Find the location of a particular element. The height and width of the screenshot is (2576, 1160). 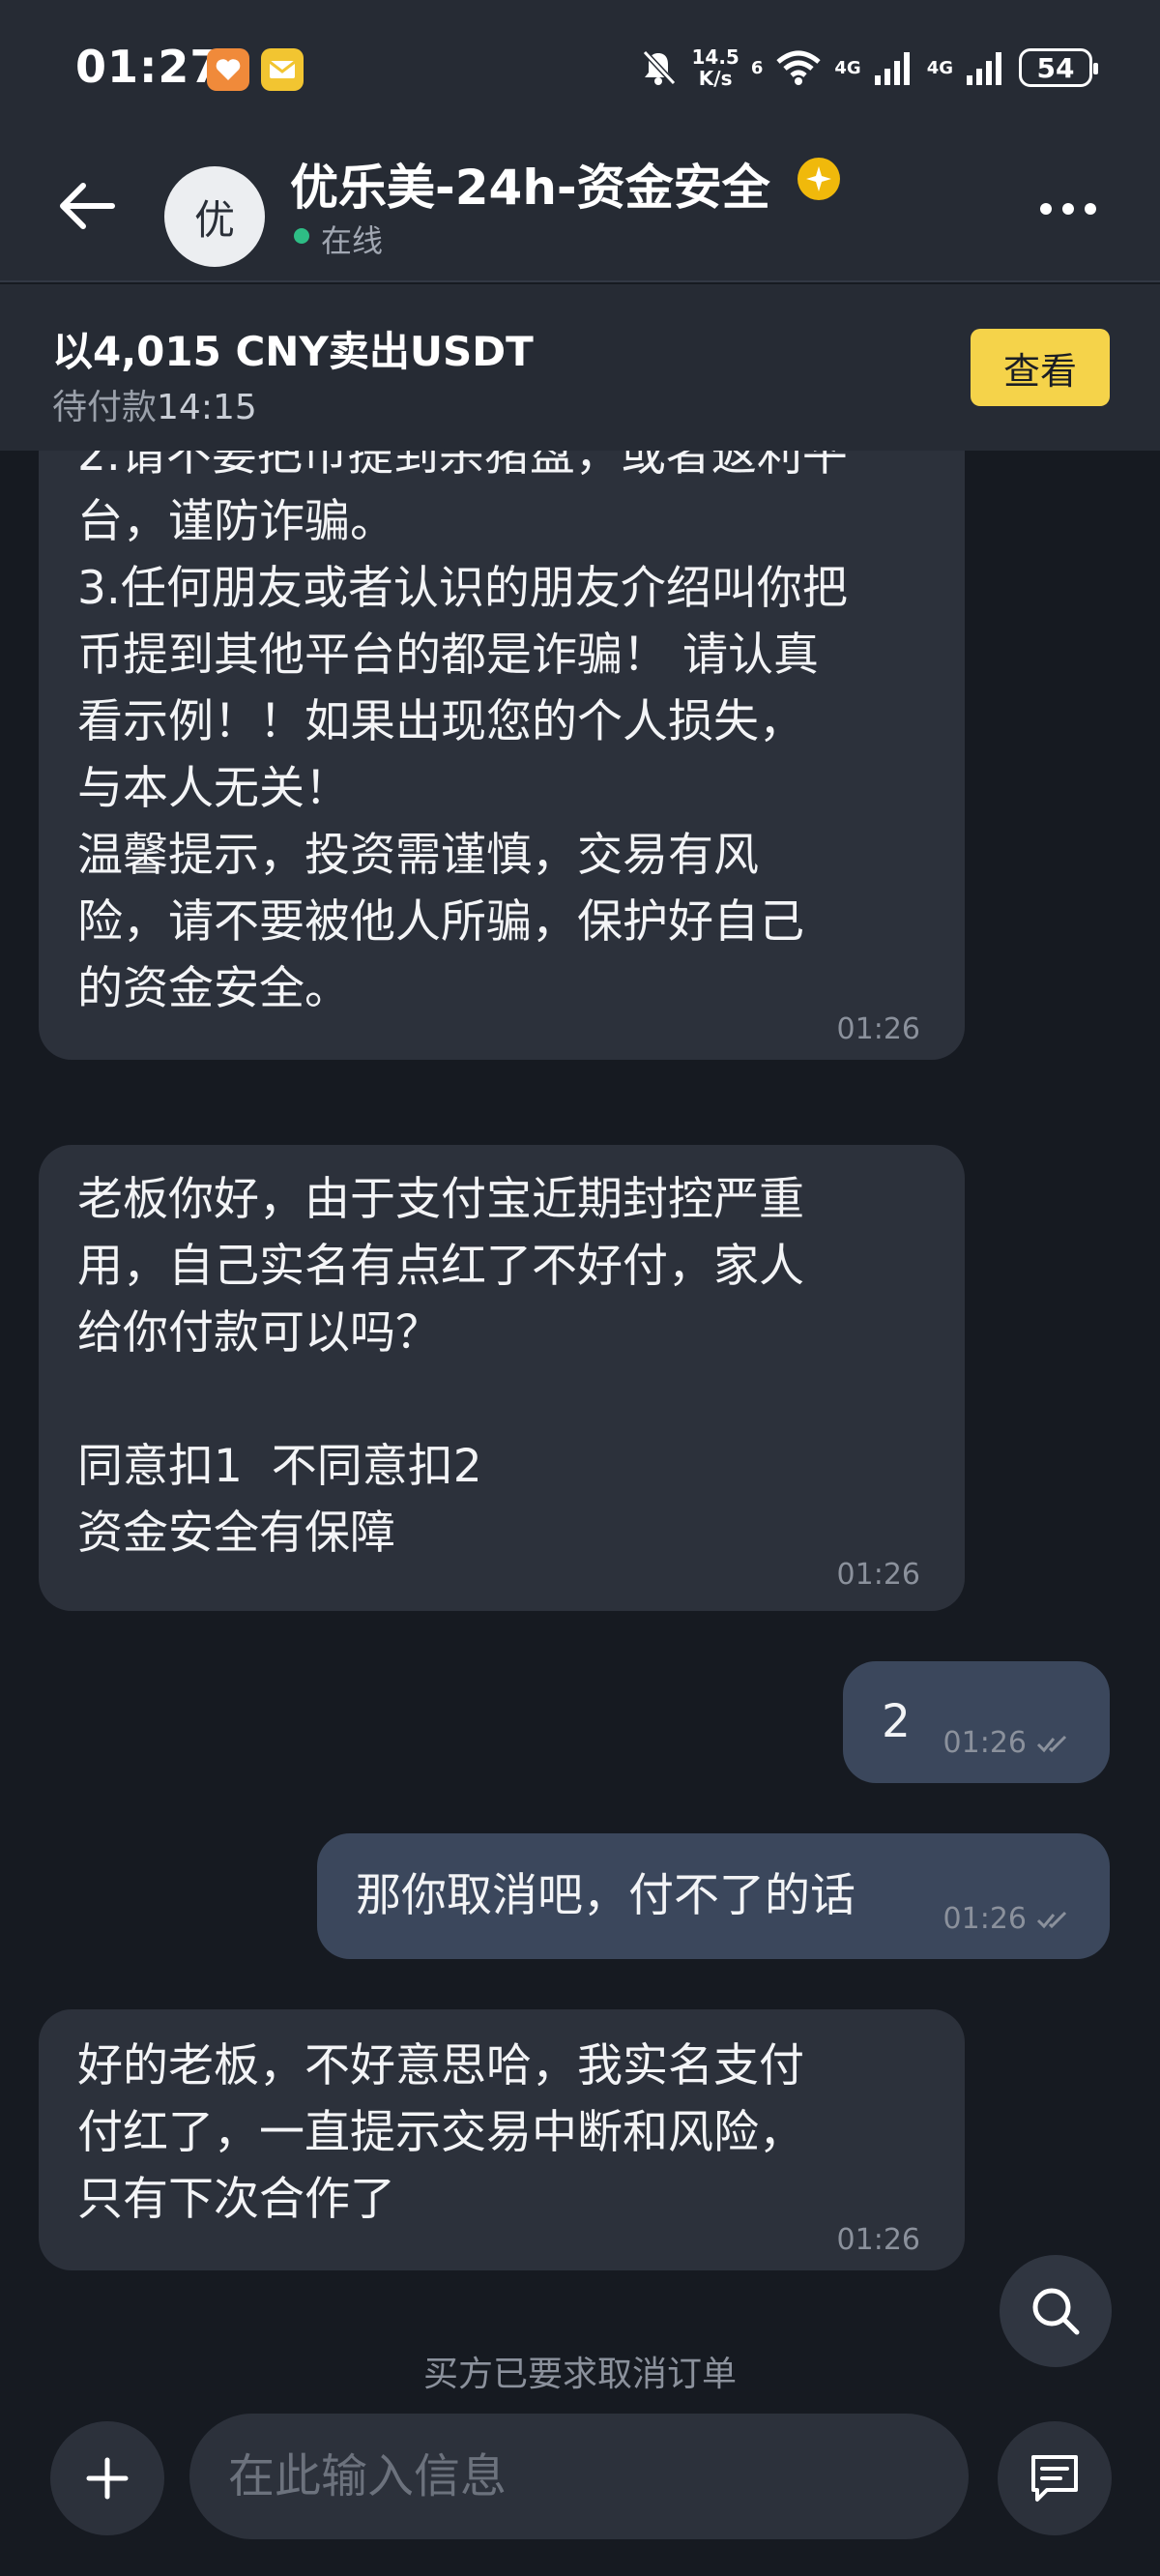

chat-header: 优 优乐美-24h-资金安全 在线 is located at coordinates (580, 208).